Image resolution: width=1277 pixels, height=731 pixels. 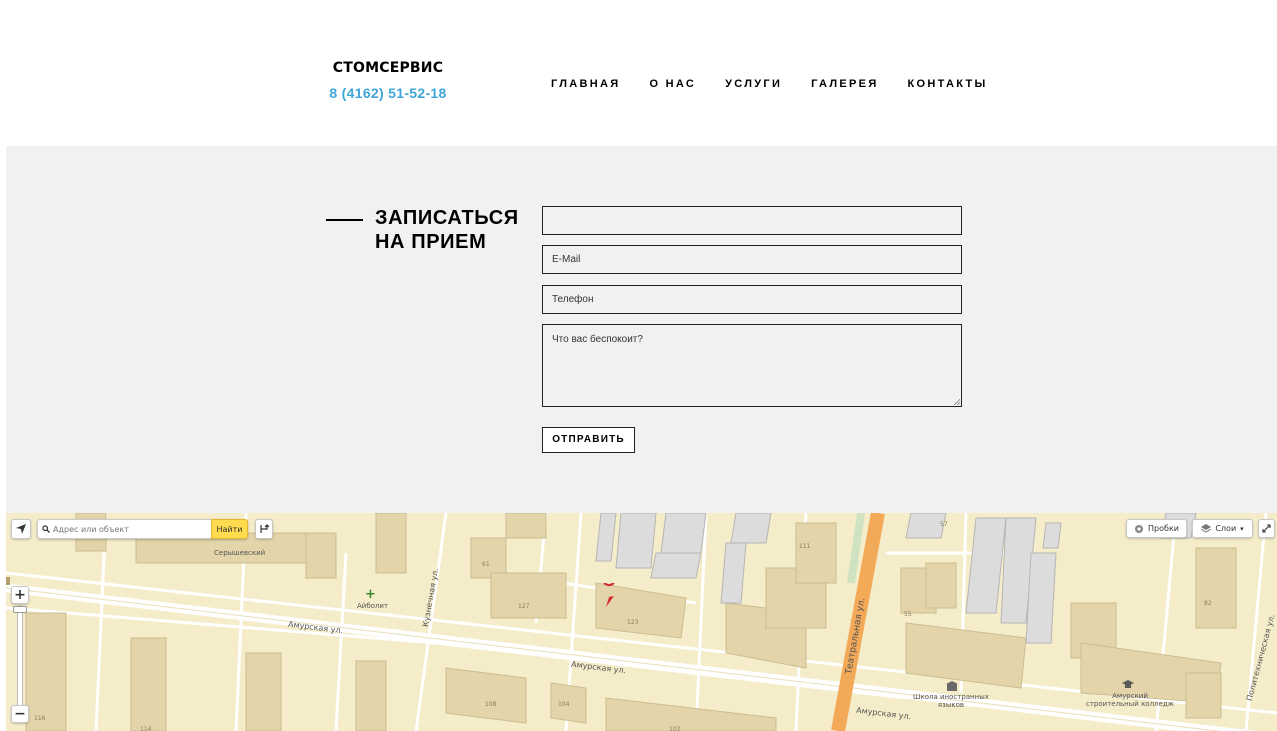 What do you see at coordinates (388, 68) in the screenshot?
I see `brand-name: СТОМСЕРВИС` at bounding box center [388, 68].